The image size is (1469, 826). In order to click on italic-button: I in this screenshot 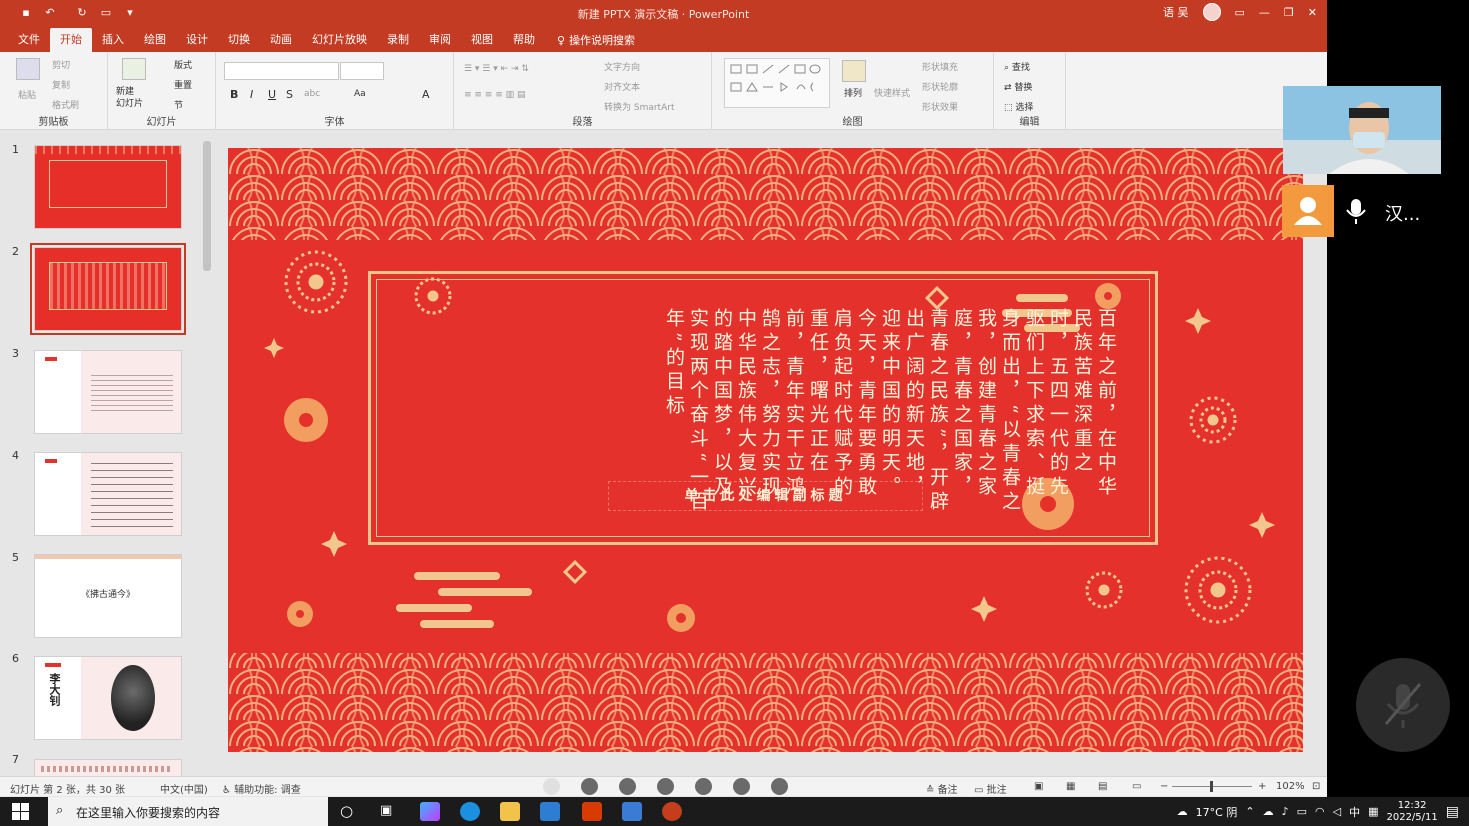, I will do `click(251, 94)`.